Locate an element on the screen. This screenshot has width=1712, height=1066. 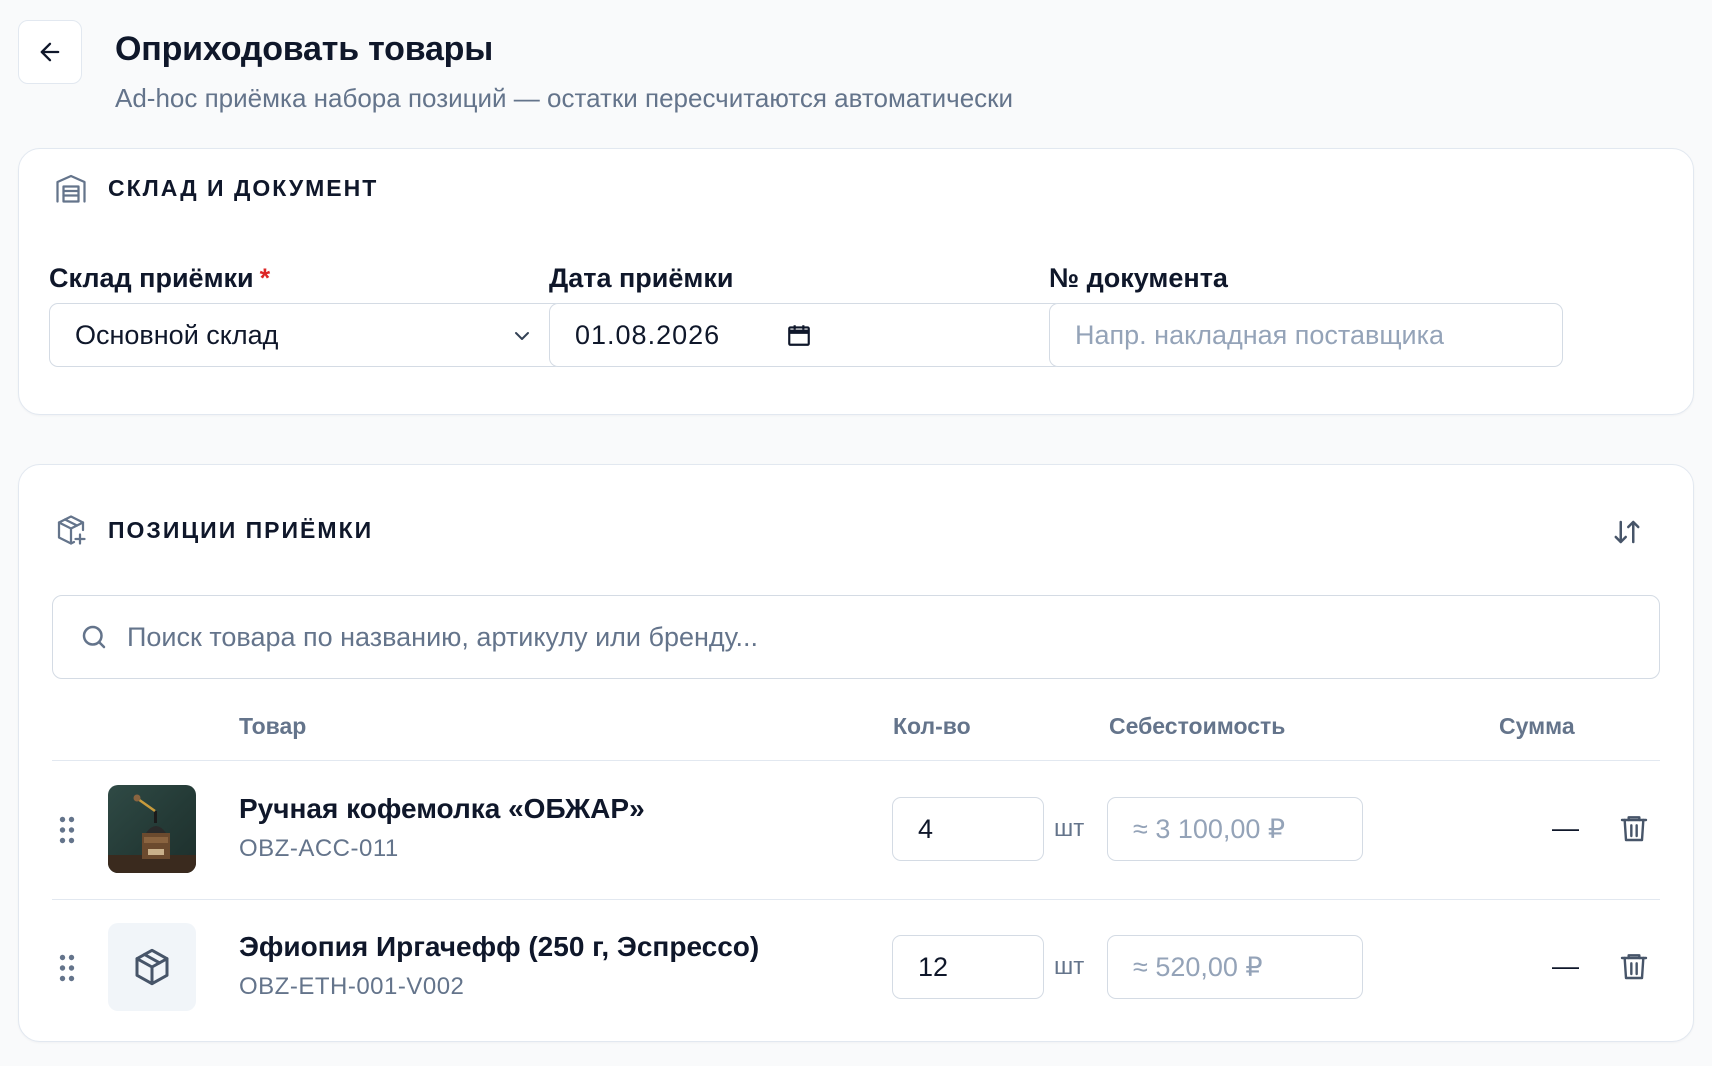
items-section-header: ПОЗИЦИИ ПРИЁМКИ is located at coordinates (212, 530).